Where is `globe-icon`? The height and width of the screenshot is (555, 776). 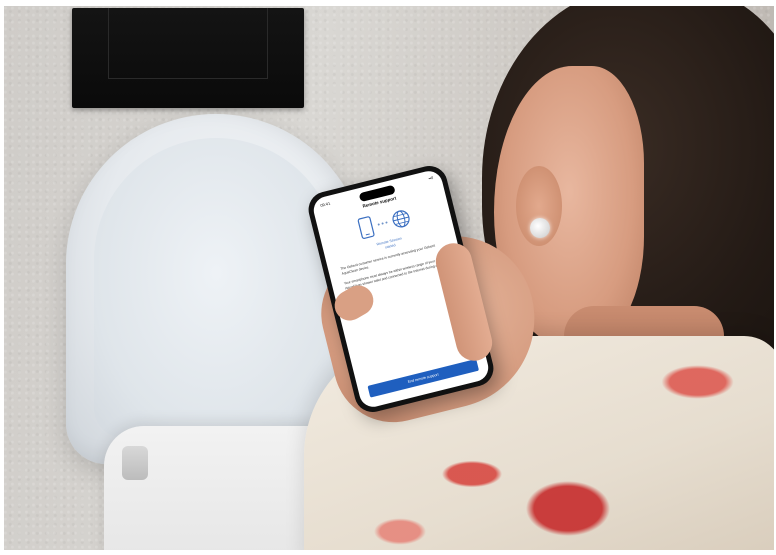
globe-icon is located at coordinates (401, 219).